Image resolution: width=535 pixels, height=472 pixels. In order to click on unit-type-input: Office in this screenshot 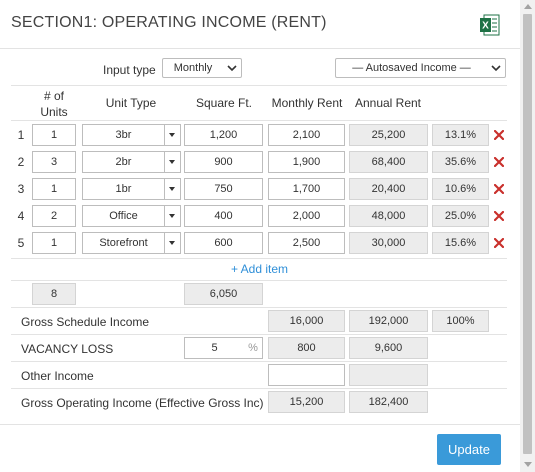, I will do `click(123, 216)`.